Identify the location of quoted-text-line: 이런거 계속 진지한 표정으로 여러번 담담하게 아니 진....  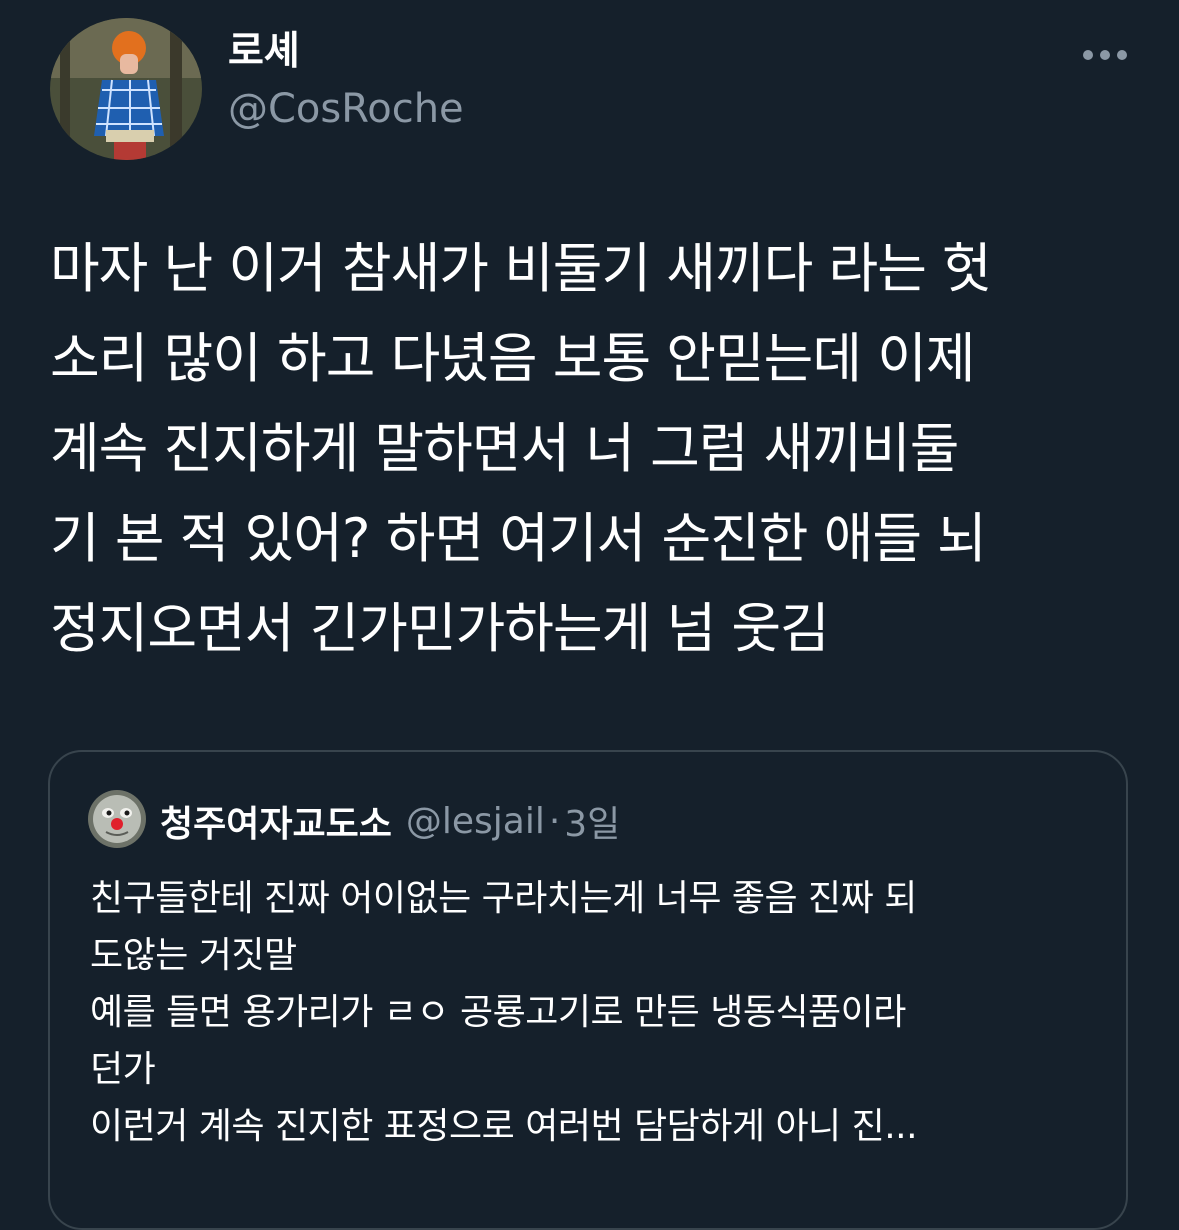
(504, 1126).